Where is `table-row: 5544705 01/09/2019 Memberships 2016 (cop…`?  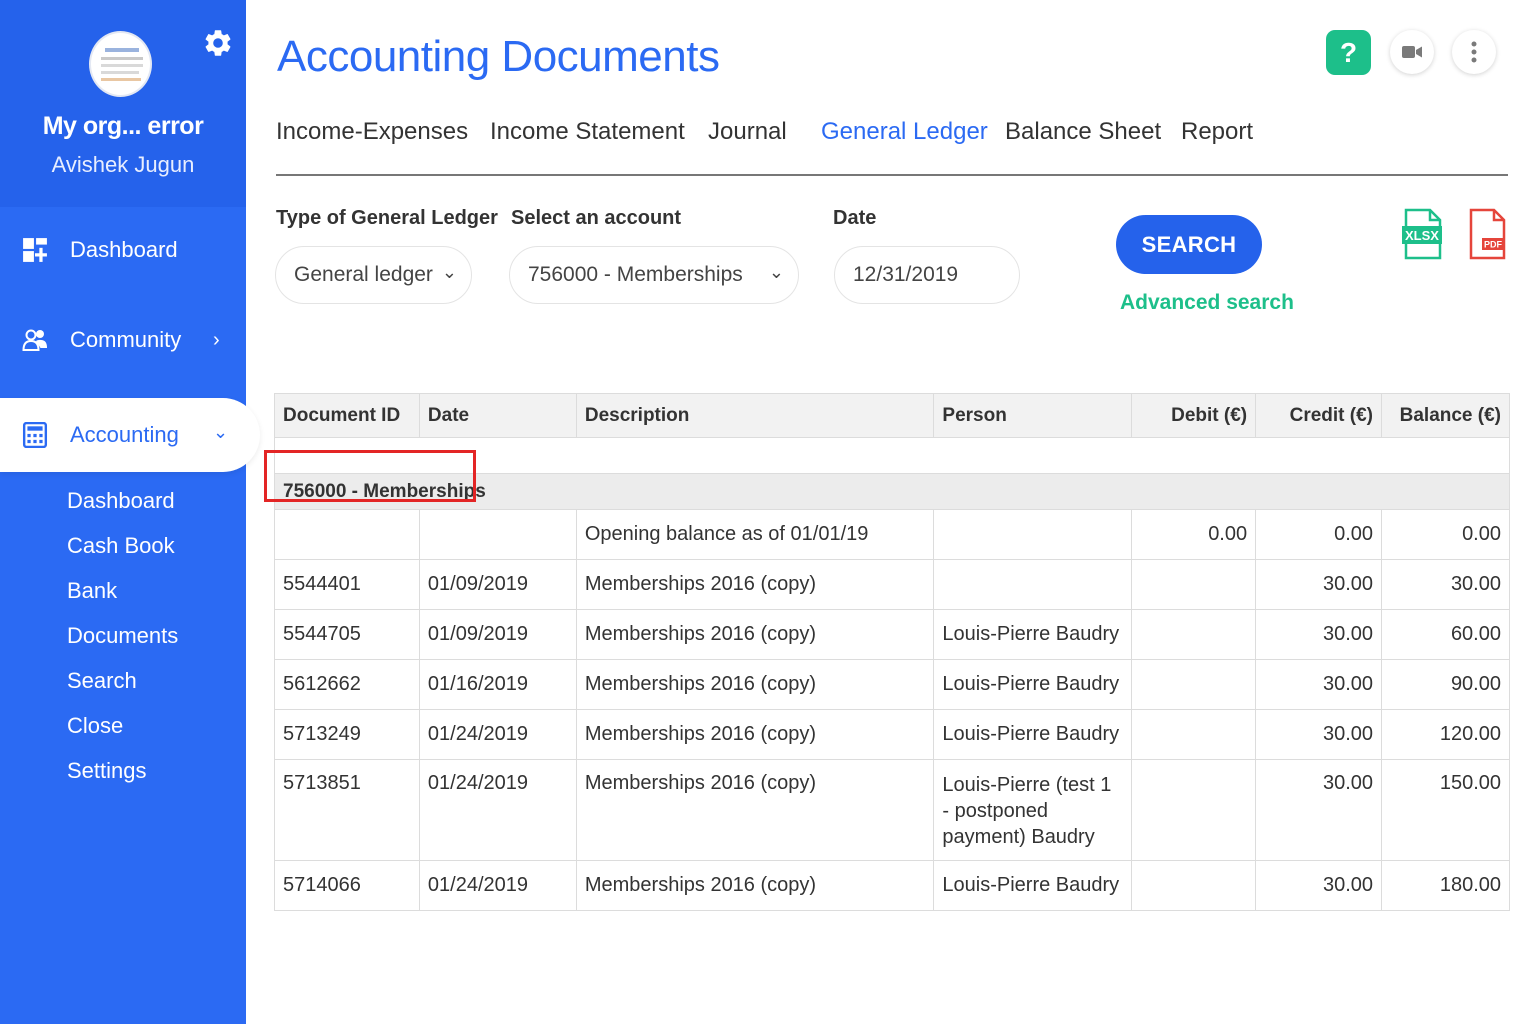
table-row: 5544705 01/09/2019 Memberships 2016 (cop… is located at coordinates (892, 634).